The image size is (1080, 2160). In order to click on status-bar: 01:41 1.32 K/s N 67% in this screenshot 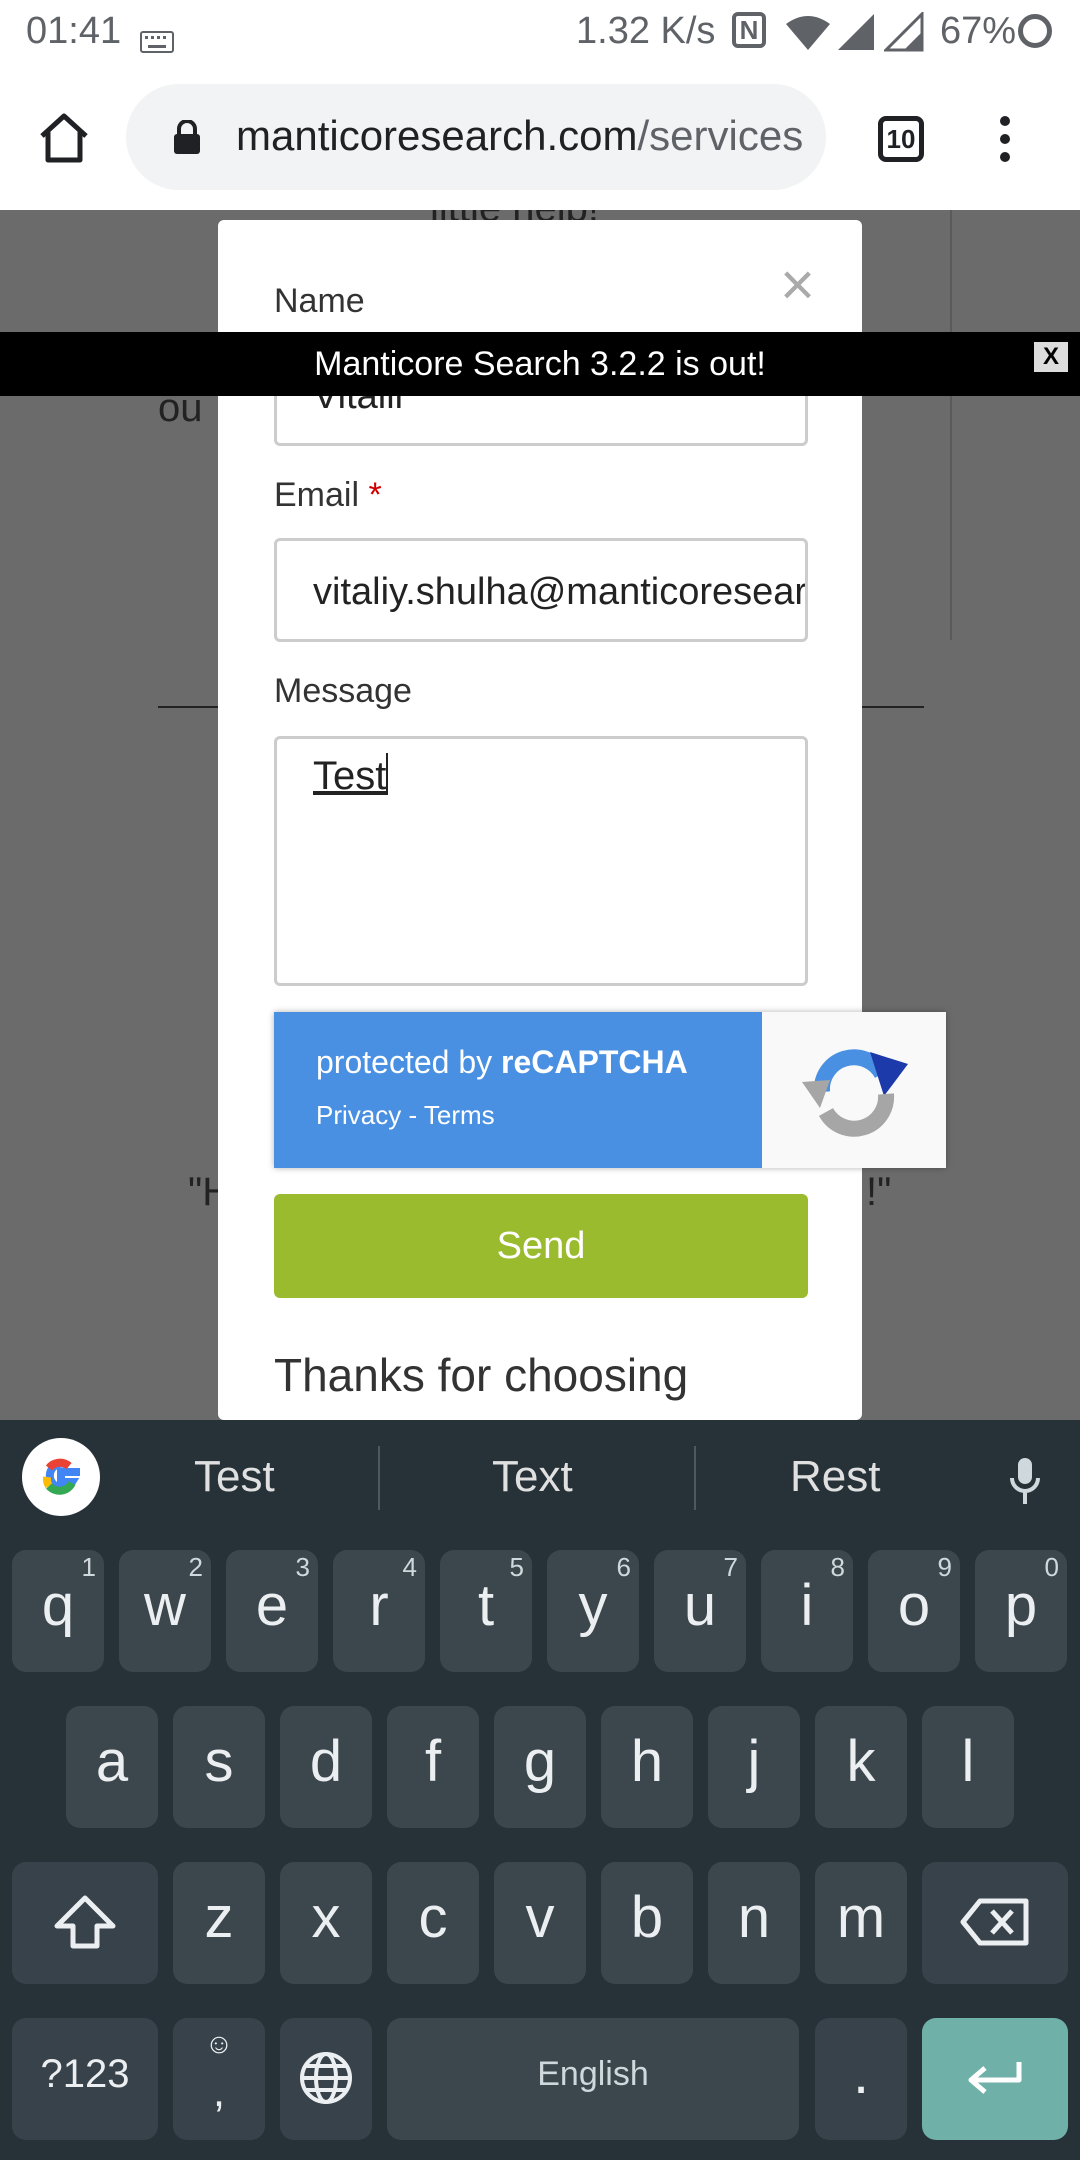, I will do `click(540, 33)`.